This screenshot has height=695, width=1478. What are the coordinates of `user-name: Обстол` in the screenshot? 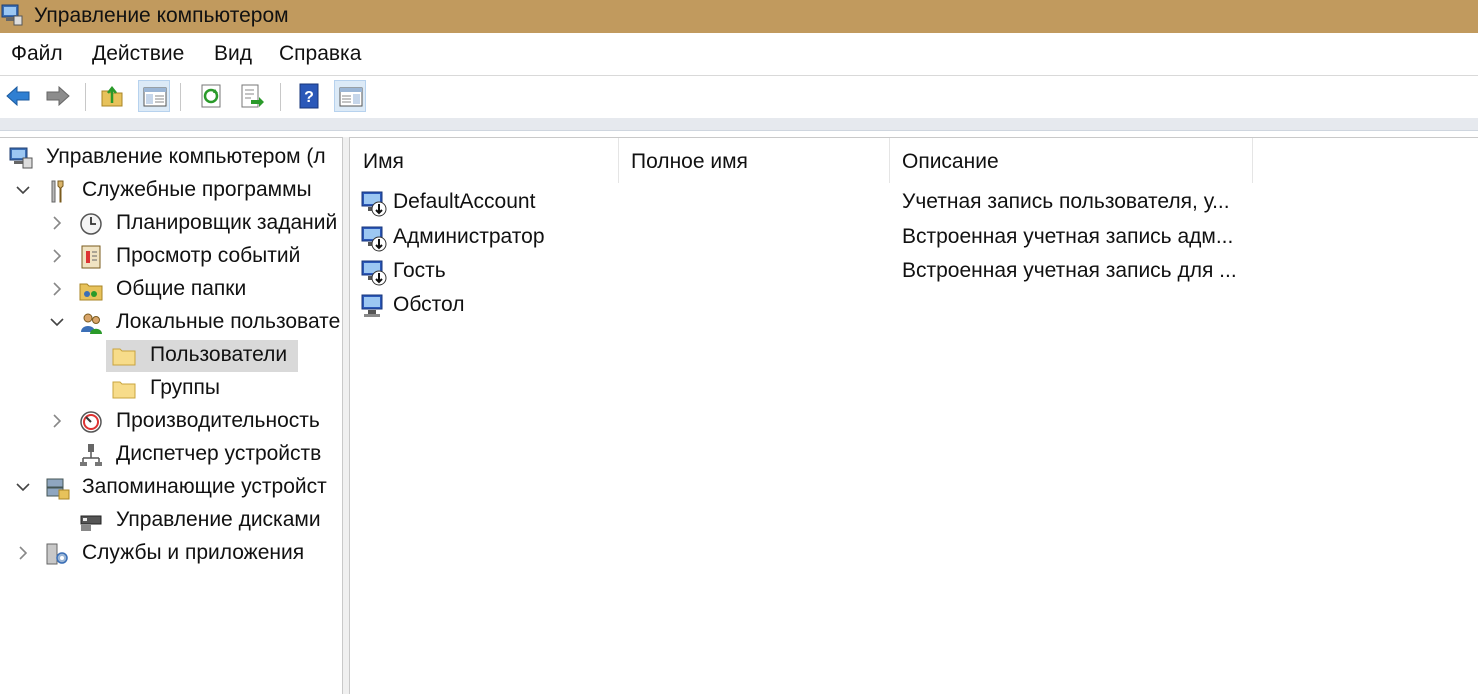 It's located at (429, 304).